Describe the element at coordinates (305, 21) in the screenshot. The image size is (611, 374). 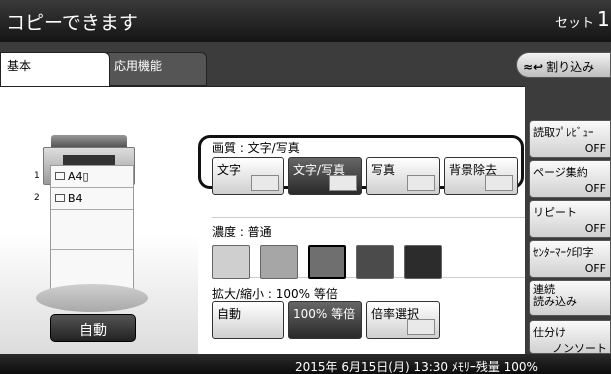
I see `status-bar: コピーできます セット 1` at that location.